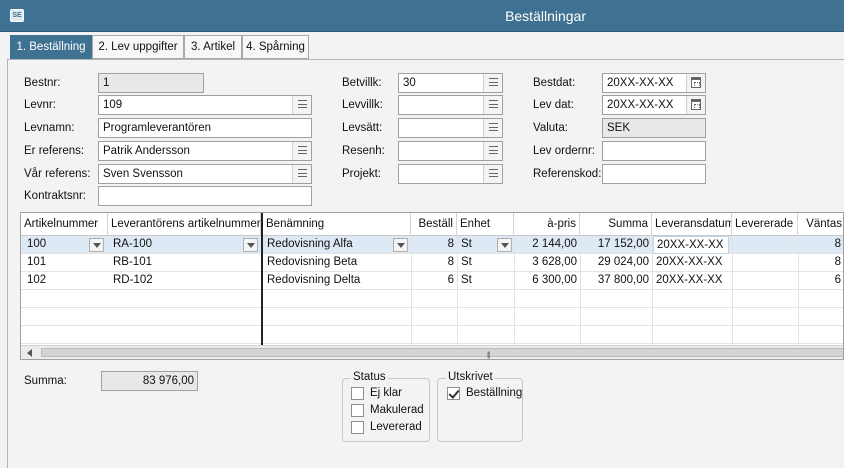 The height and width of the screenshot is (468, 844). Describe the element at coordinates (138, 47) in the screenshot. I see `tab-lev-uppgifter: 2. Lev uppgifter` at that location.